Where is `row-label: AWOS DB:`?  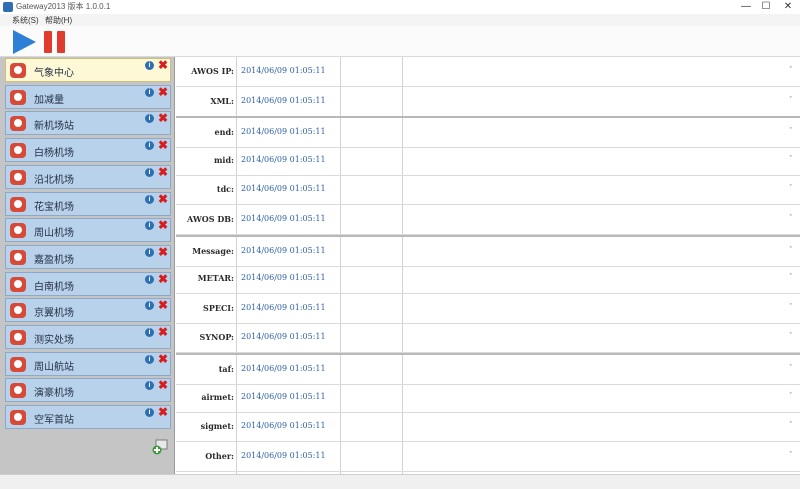
row-label: AWOS DB: is located at coordinates (210, 219).